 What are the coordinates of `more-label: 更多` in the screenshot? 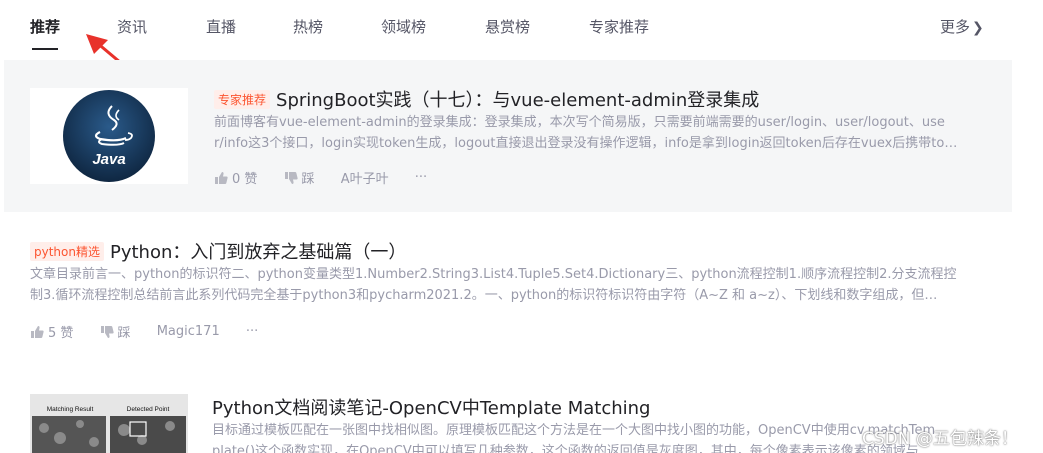 It's located at (955, 27).